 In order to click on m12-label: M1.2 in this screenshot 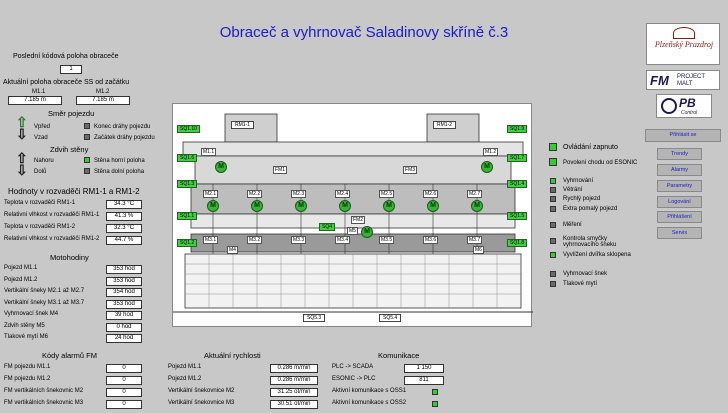, I will do `click(103, 92)`.